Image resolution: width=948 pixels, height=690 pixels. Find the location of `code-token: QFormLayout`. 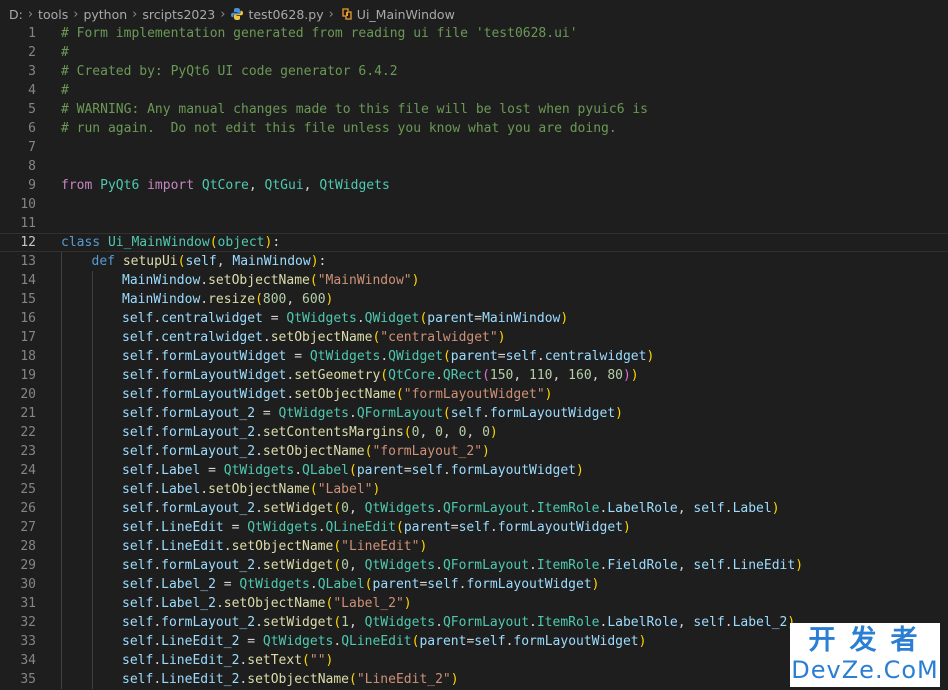

code-token: QFormLayout is located at coordinates (399, 413).